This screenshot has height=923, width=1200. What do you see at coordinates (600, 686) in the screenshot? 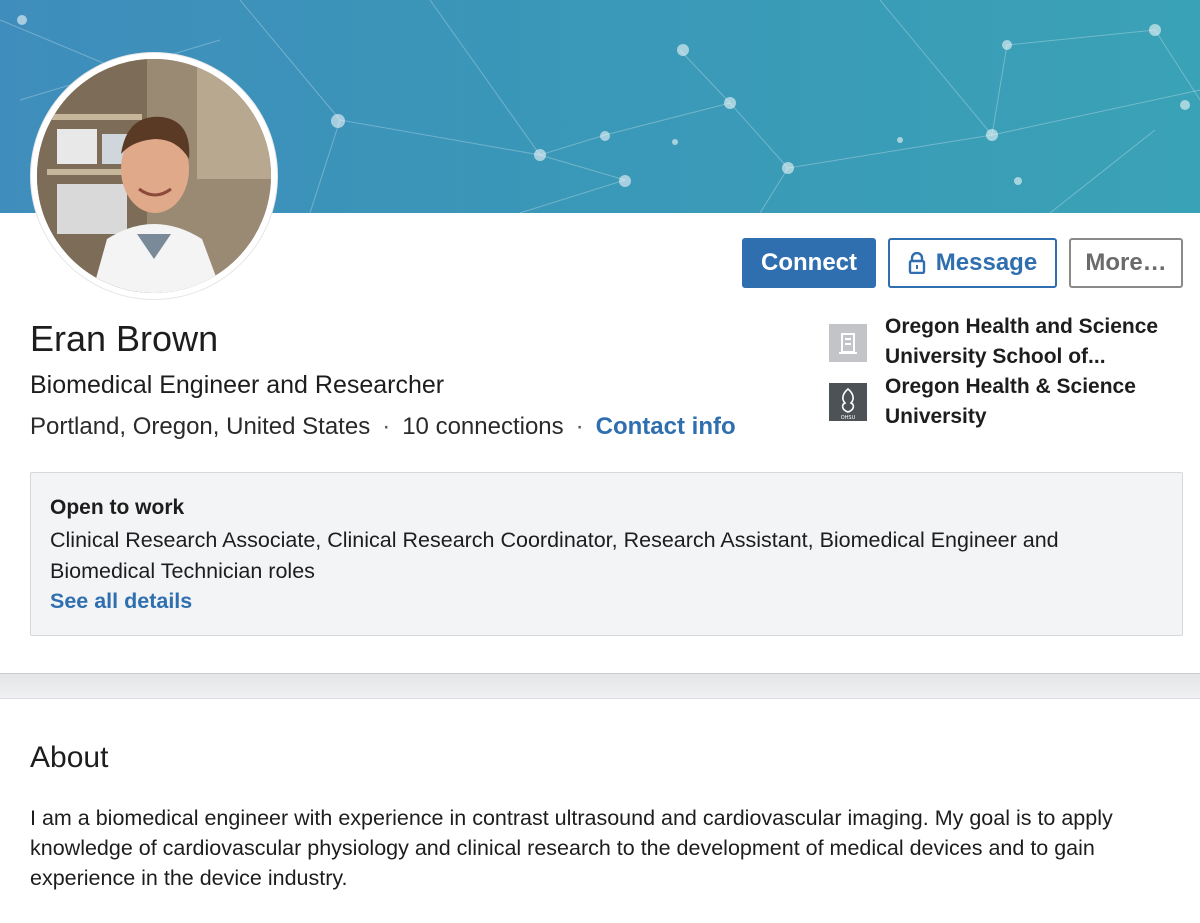
I see `section-divider` at bounding box center [600, 686].